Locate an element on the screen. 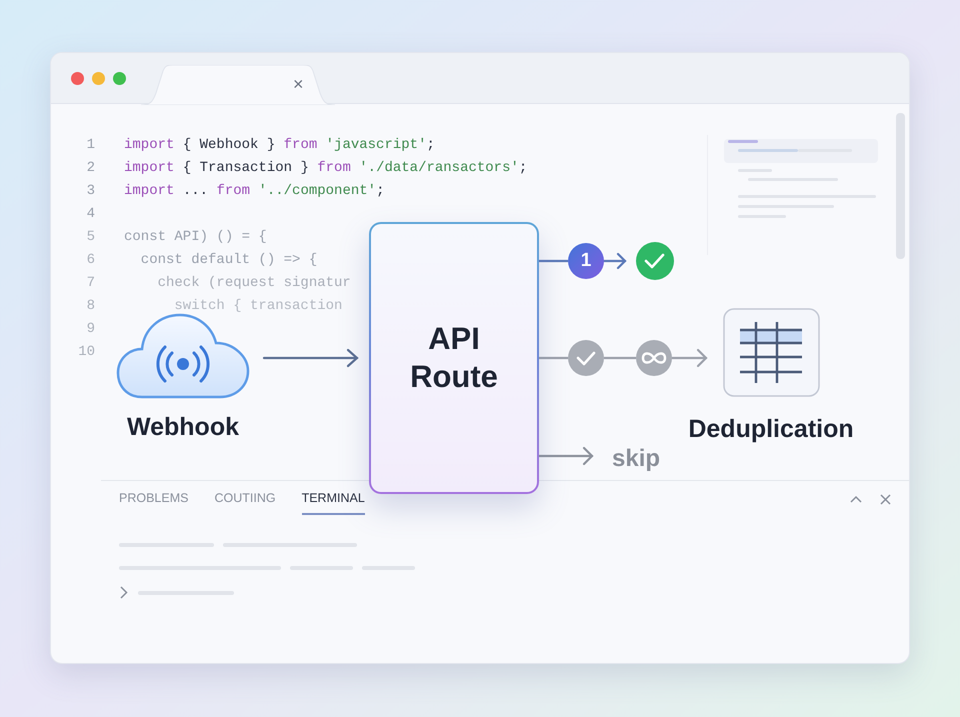  panel-tab: PROBLEMS is located at coordinates (153, 502).